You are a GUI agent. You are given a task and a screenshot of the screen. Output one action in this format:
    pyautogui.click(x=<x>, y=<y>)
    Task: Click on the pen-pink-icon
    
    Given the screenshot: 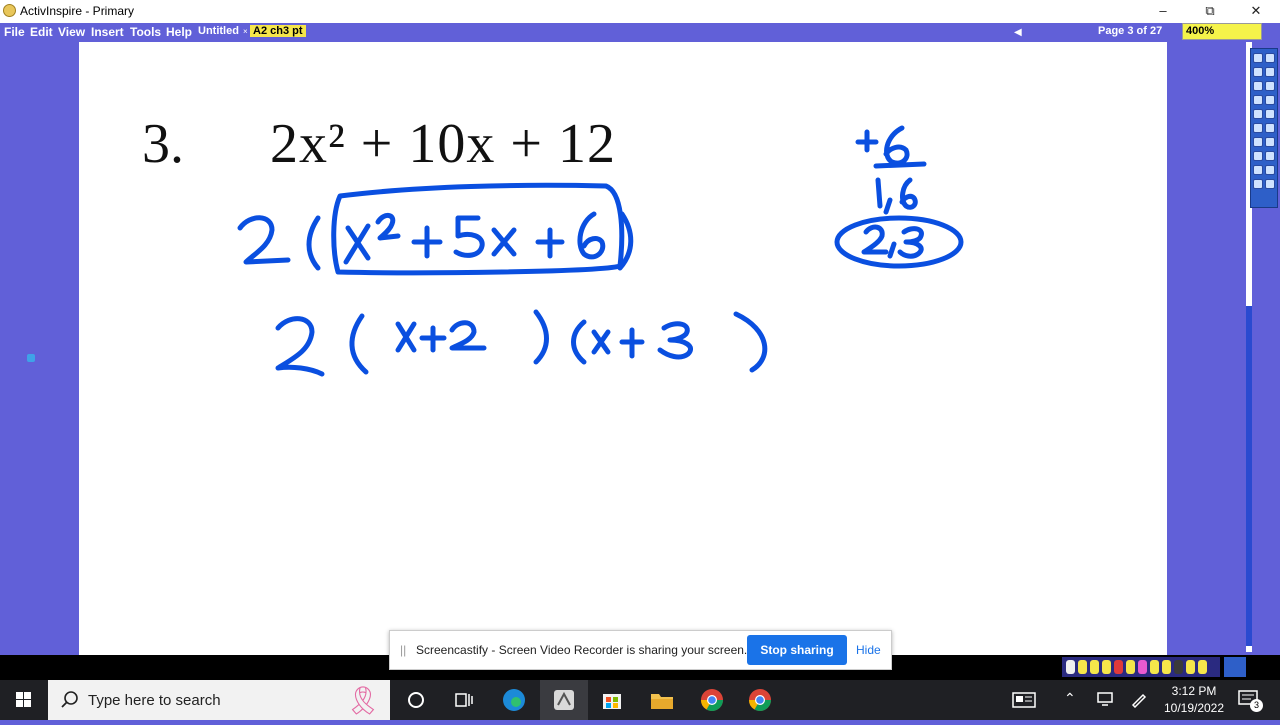 What is the action you would take?
    pyautogui.click(x=1142, y=667)
    